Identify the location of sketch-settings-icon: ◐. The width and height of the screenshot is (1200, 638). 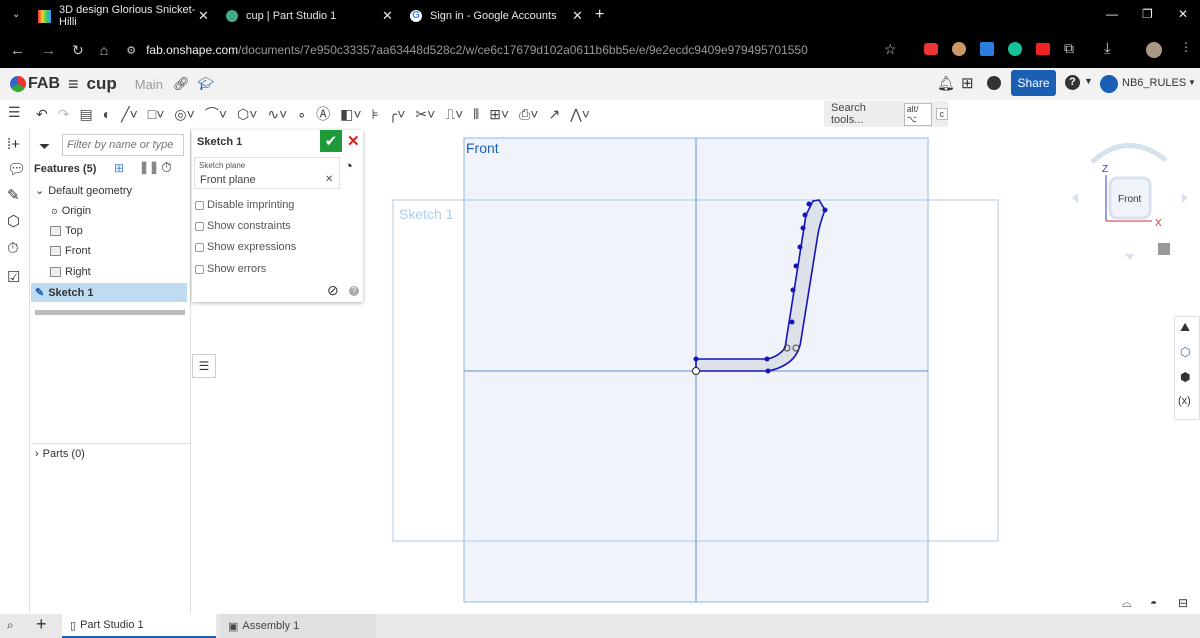
(107, 114).